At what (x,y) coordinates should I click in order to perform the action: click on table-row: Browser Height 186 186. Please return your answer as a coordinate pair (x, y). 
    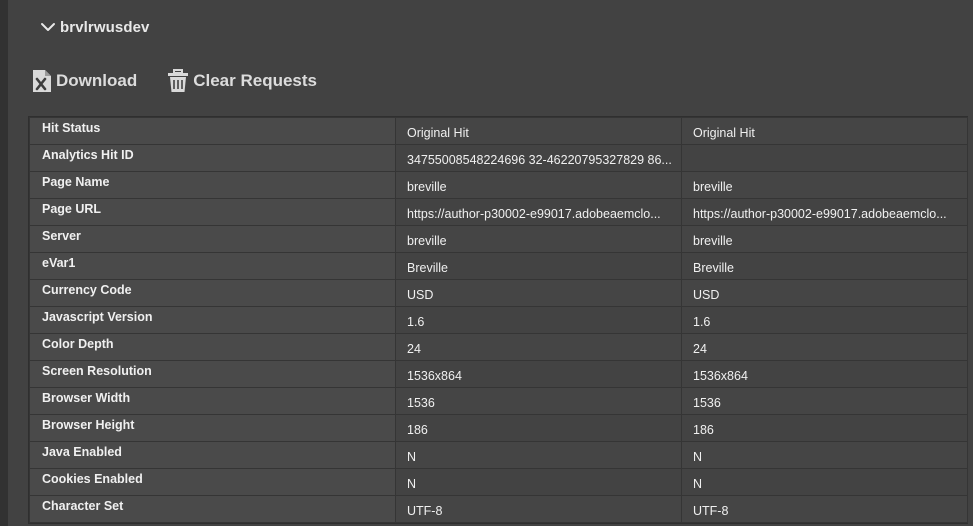
    Looking at the image, I should click on (498, 428).